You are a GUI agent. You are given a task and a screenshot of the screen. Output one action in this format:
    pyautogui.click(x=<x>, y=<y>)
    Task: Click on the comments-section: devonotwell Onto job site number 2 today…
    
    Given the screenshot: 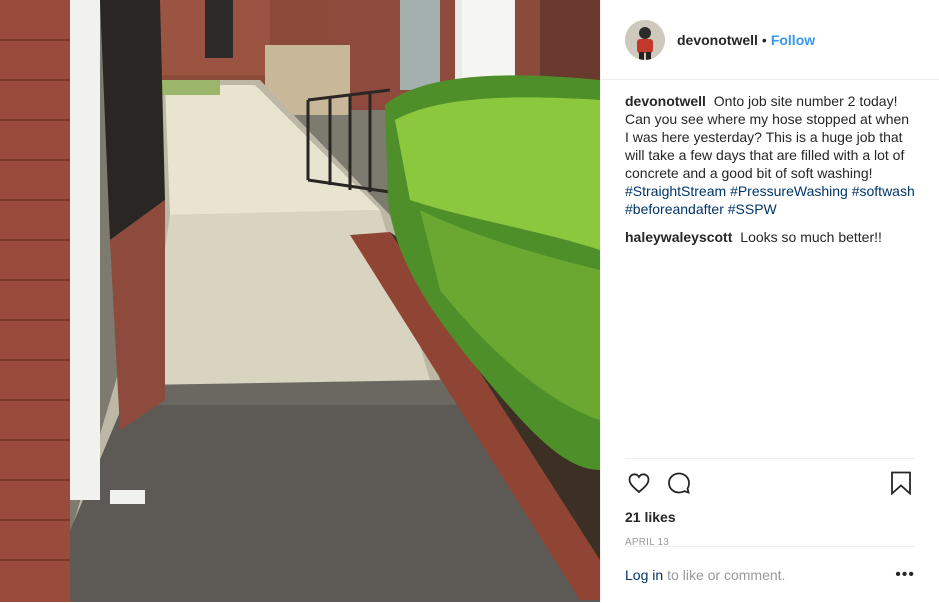 What is the action you would take?
    pyautogui.click(x=770, y=163)
    